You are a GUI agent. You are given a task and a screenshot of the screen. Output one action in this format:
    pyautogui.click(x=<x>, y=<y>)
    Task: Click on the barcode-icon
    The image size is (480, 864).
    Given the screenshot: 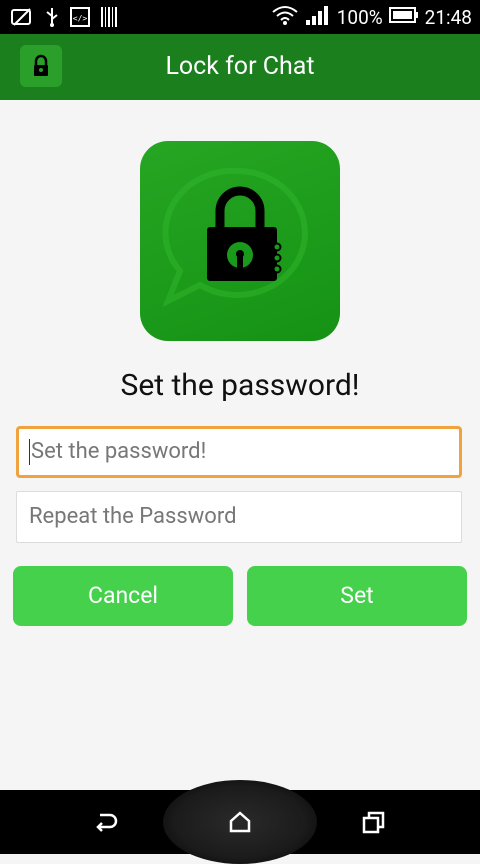 What is the action you would take?
    pyautogui.click(x=109, y=19)
    